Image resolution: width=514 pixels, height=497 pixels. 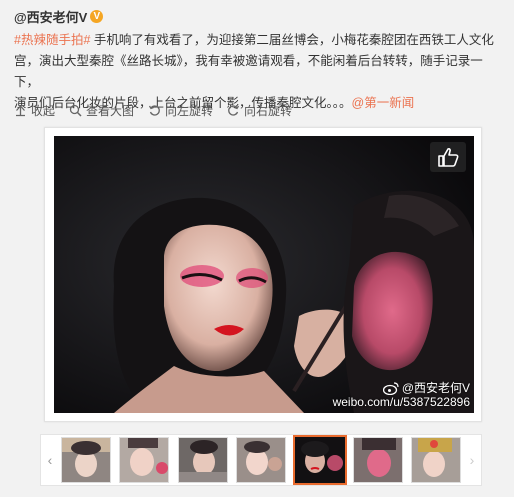 What do you see at coordinates (75, 110) in the screenshot?
I see `magnify-icon` at bounding box center [75, 110].